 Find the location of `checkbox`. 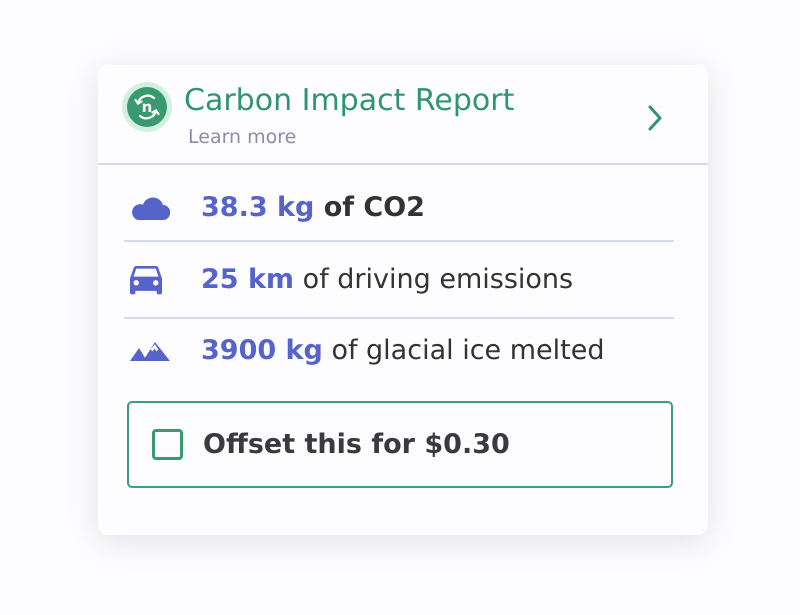

checkbox is located at coordinates (167, 444).